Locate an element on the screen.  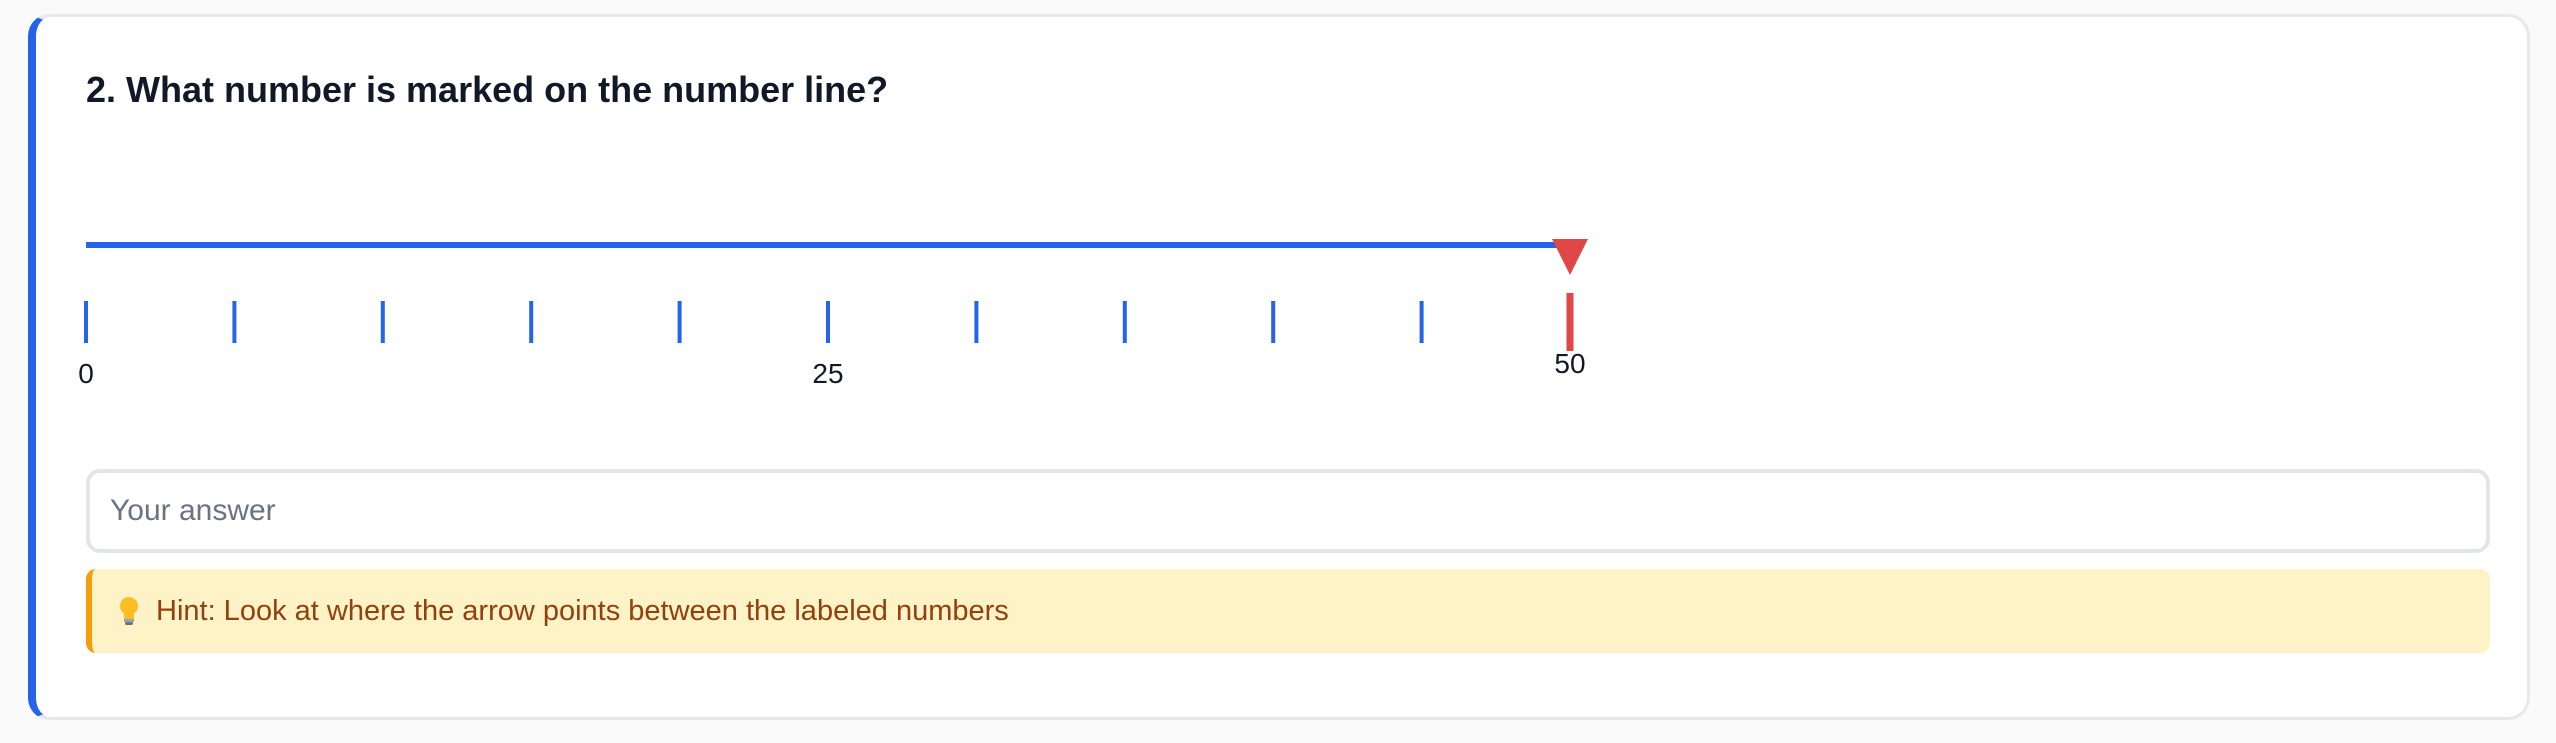
number-line-marker is located at coordinates (1570, 295).